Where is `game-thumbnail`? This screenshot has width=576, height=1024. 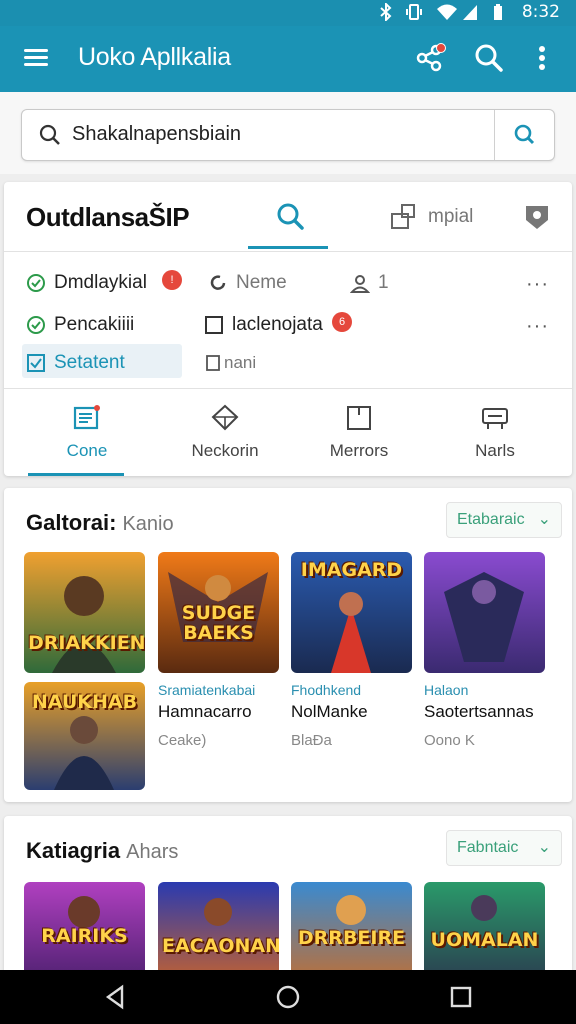 game-thumbnail is located at coordinates (484, 612).